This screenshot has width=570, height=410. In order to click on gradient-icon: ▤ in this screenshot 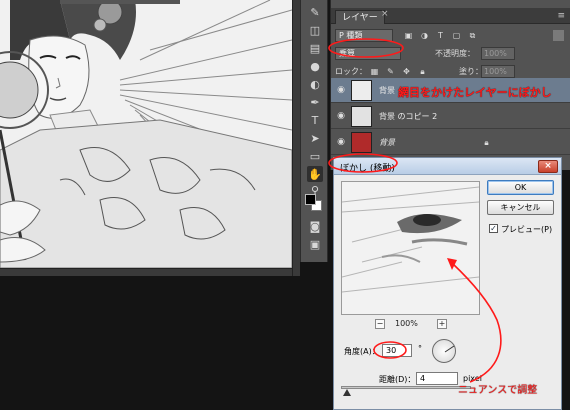, I will do `click(315, 48)`.